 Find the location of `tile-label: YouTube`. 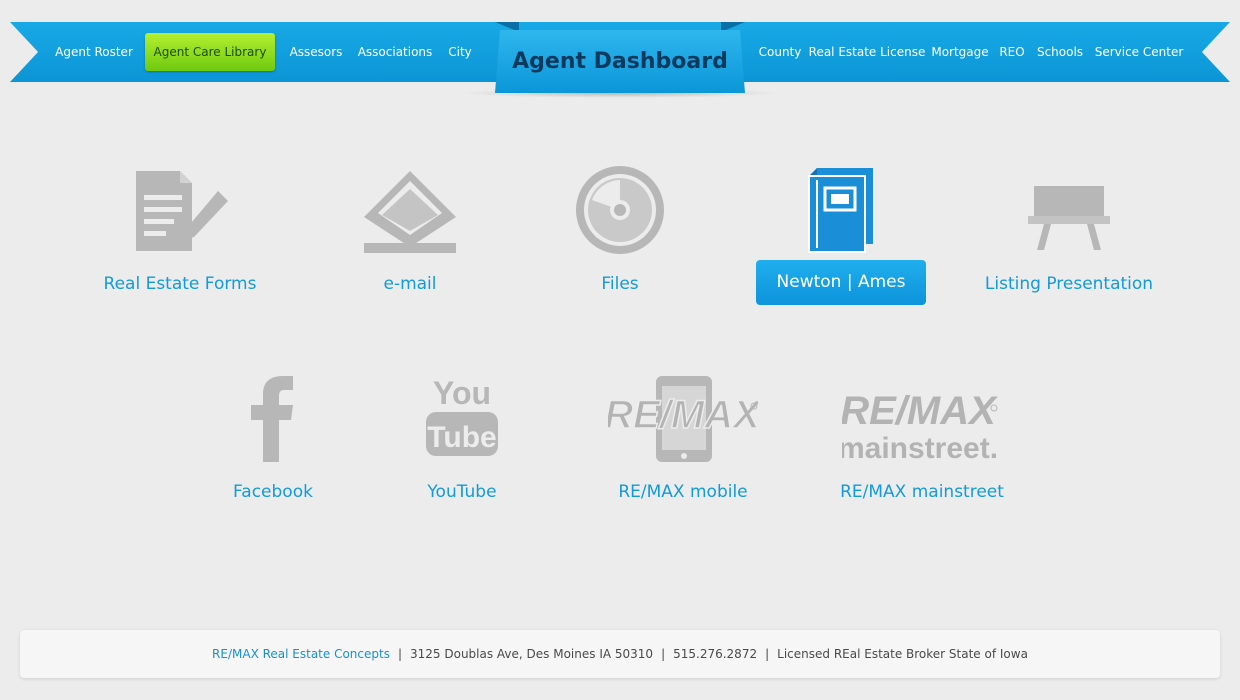

tile-label: YouTube is located at coordinates (462, 492).